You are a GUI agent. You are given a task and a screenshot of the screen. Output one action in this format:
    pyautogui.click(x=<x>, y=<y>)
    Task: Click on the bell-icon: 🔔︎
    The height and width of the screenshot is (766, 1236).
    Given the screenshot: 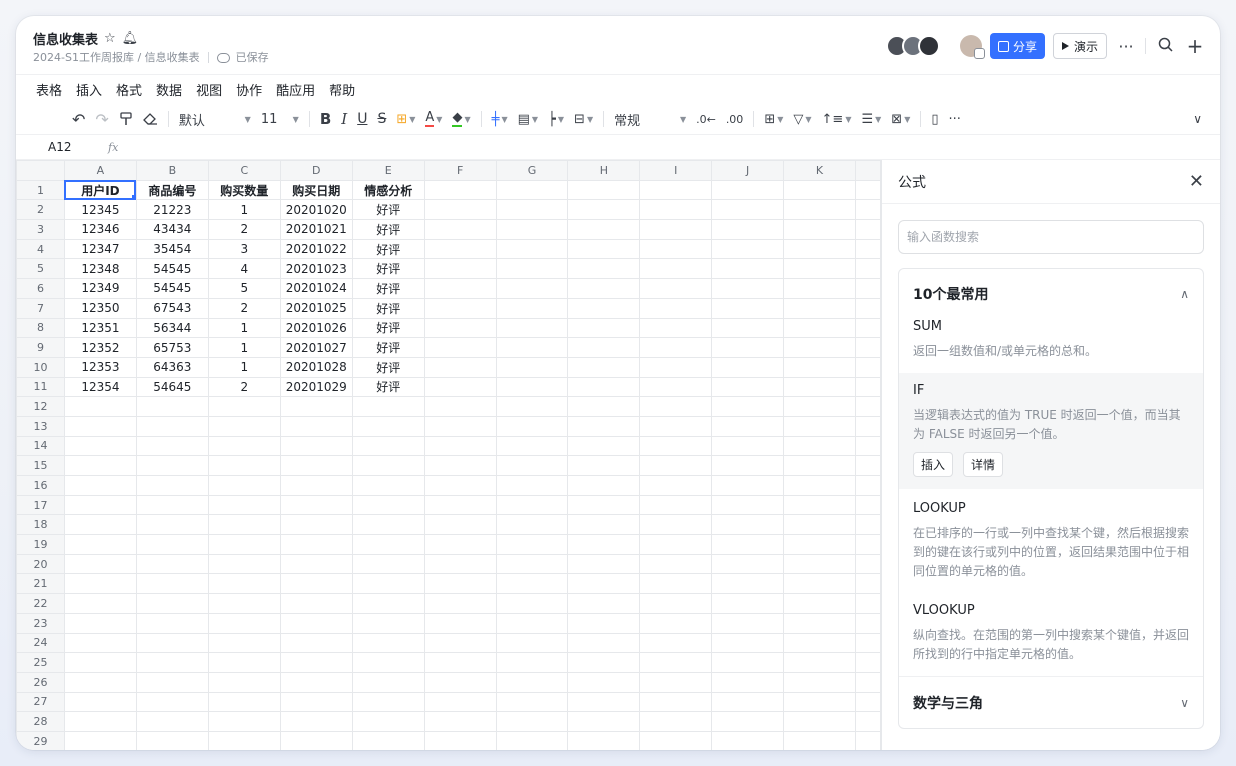 What is the action you would take?
    pyautogui.click(x=130, y=38)
    